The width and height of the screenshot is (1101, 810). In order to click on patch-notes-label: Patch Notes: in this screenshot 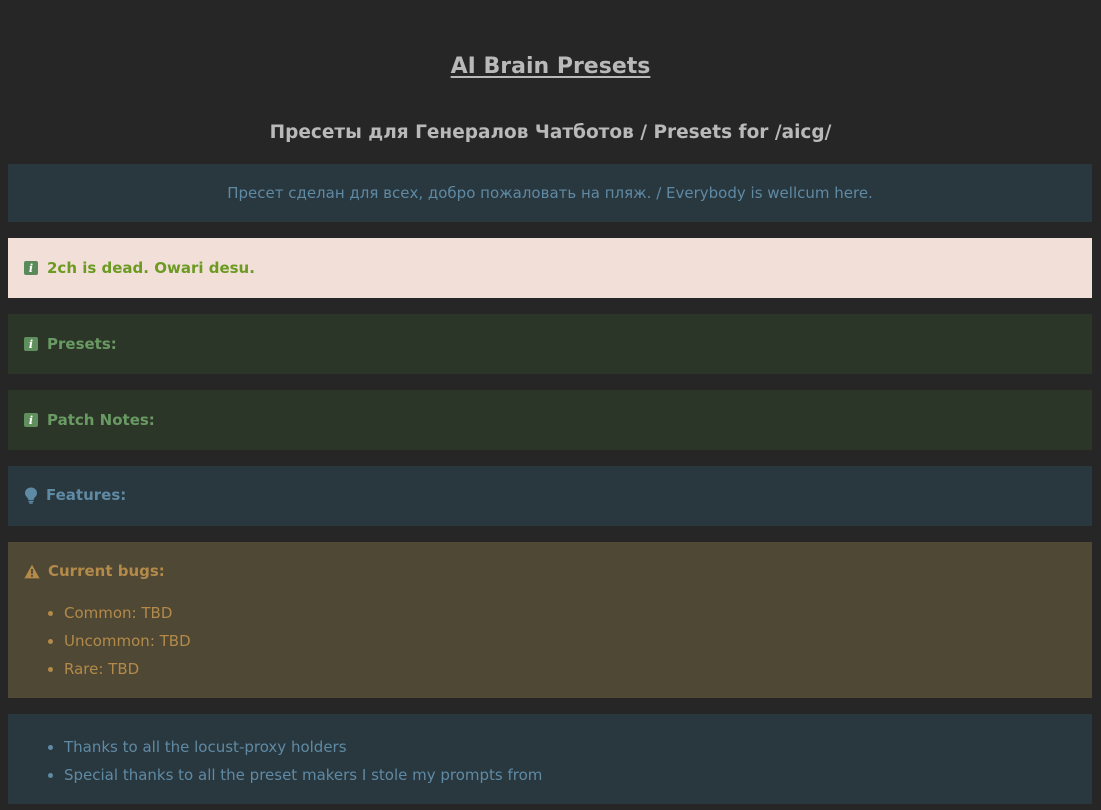, I will do `click(101, 420)`.